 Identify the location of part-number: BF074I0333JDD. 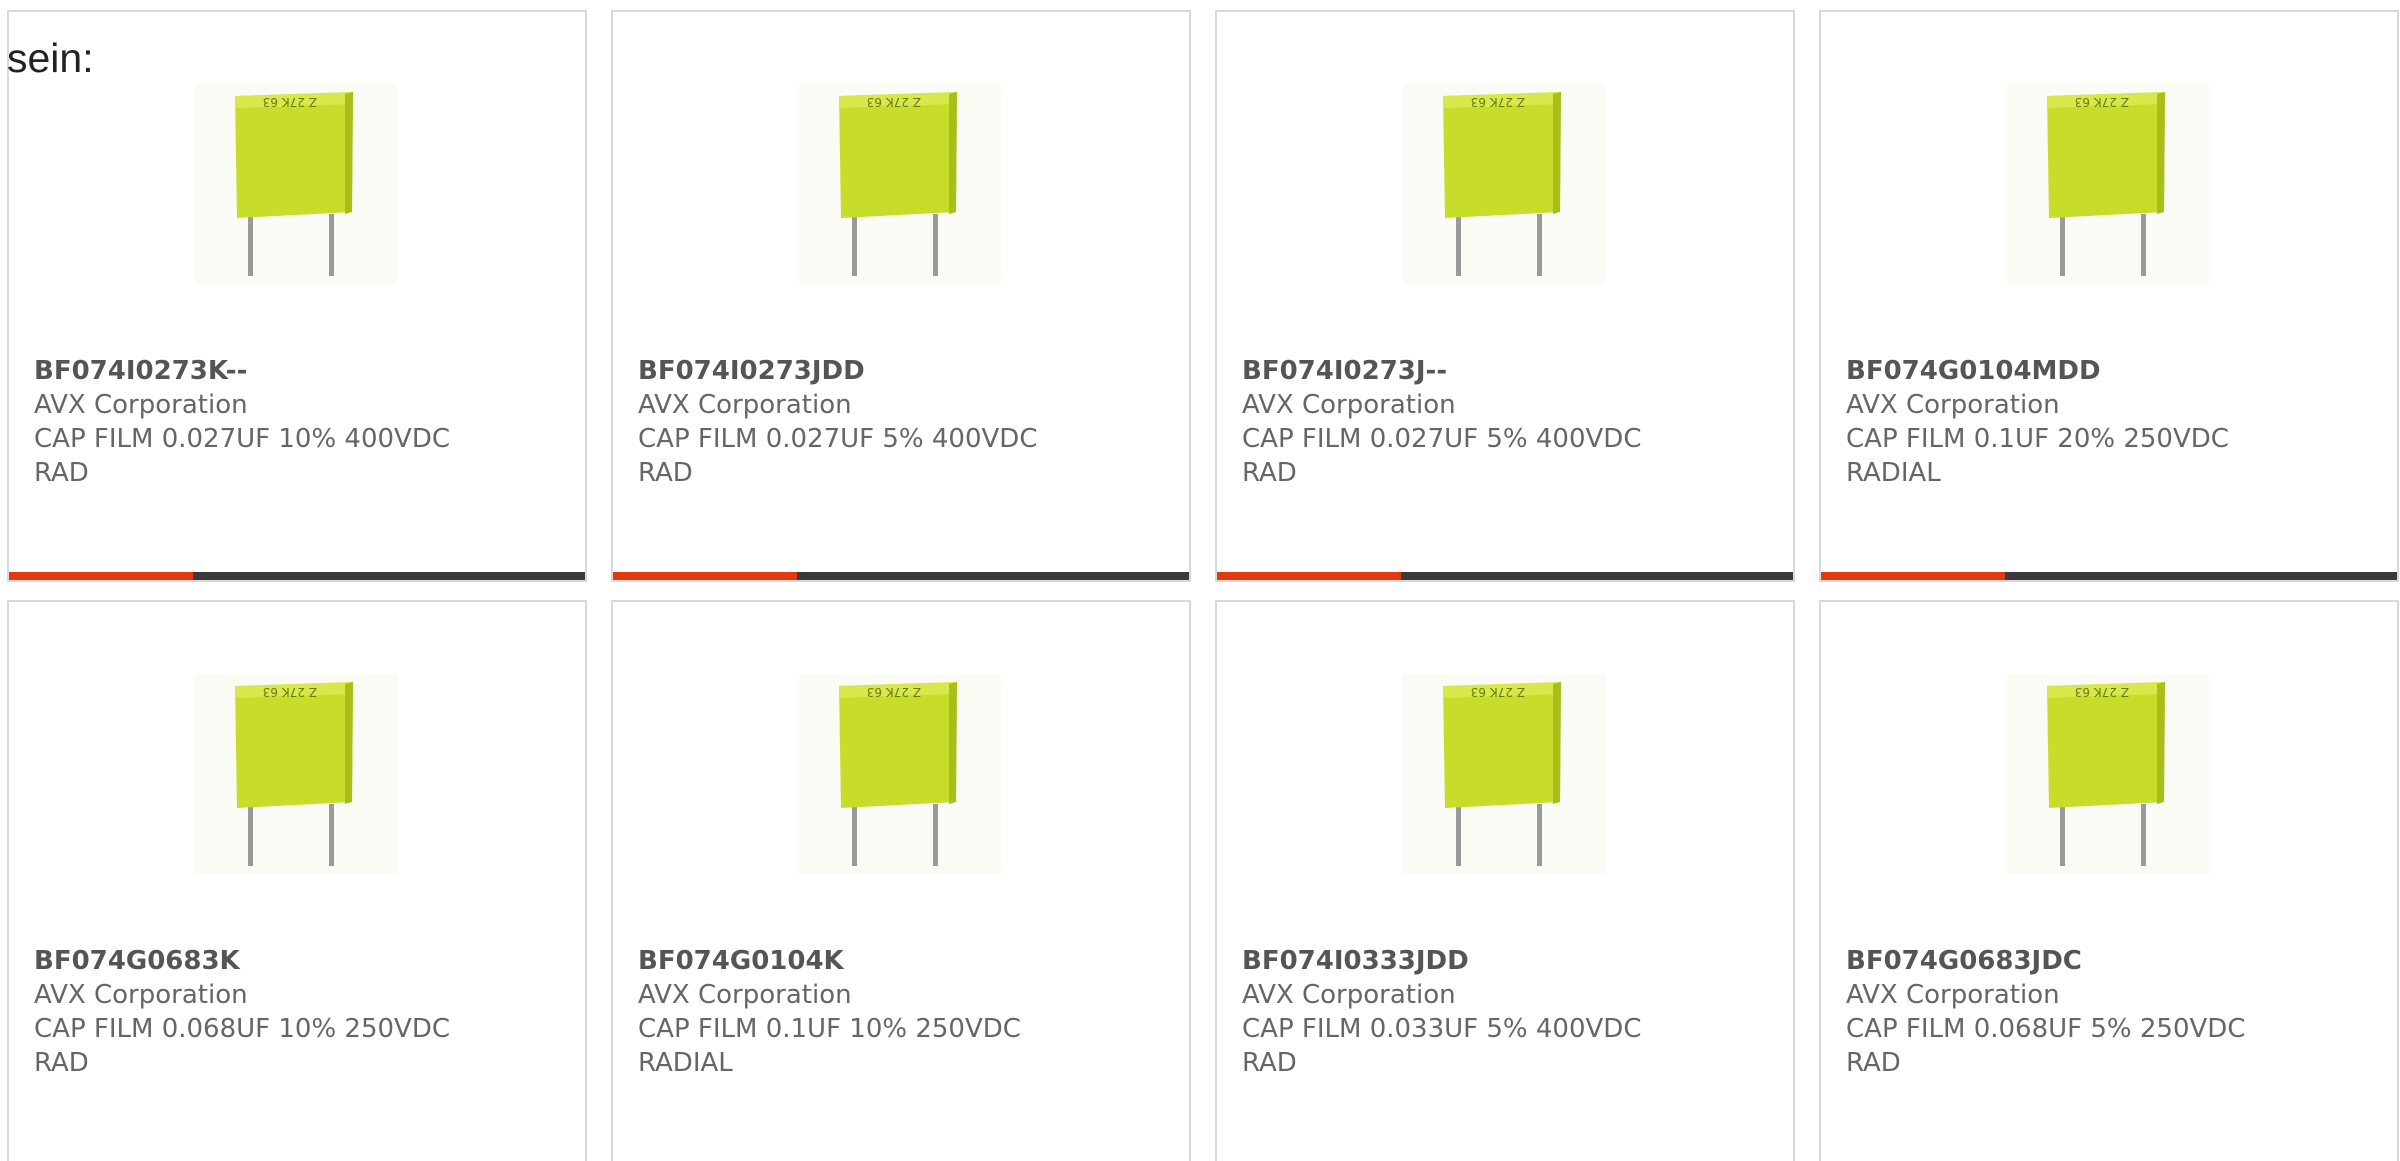
(1507, 961).